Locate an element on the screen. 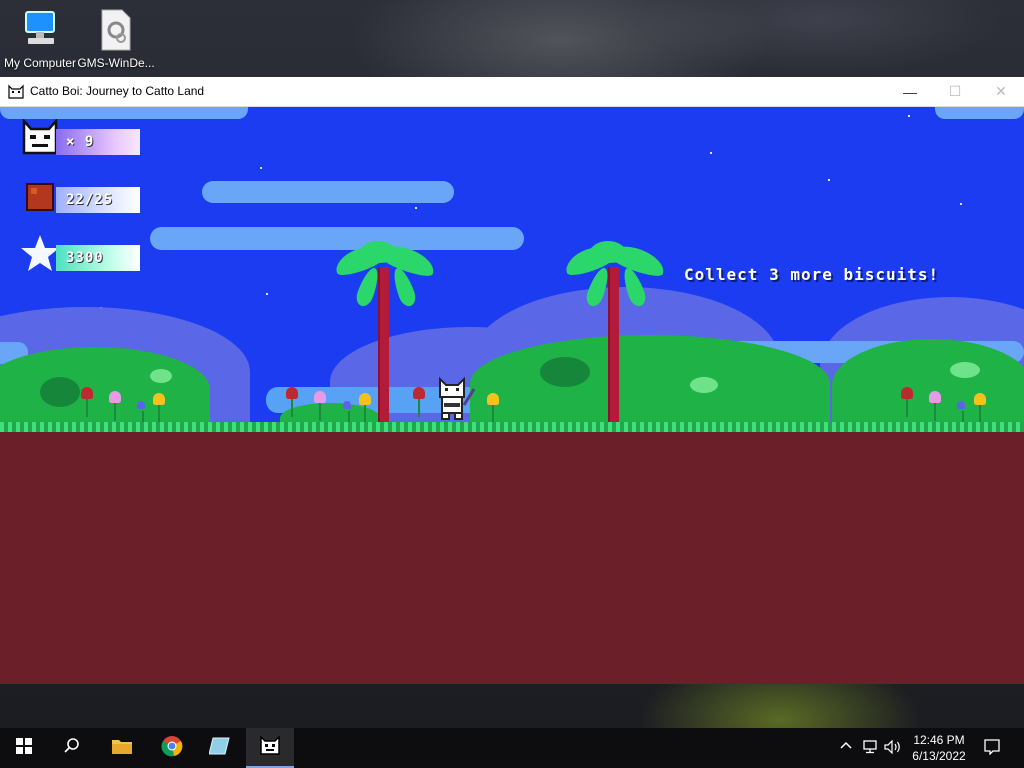 This screenshot has width=1024, height=768. score-value: 3300 is located at coordinates (85, 258).